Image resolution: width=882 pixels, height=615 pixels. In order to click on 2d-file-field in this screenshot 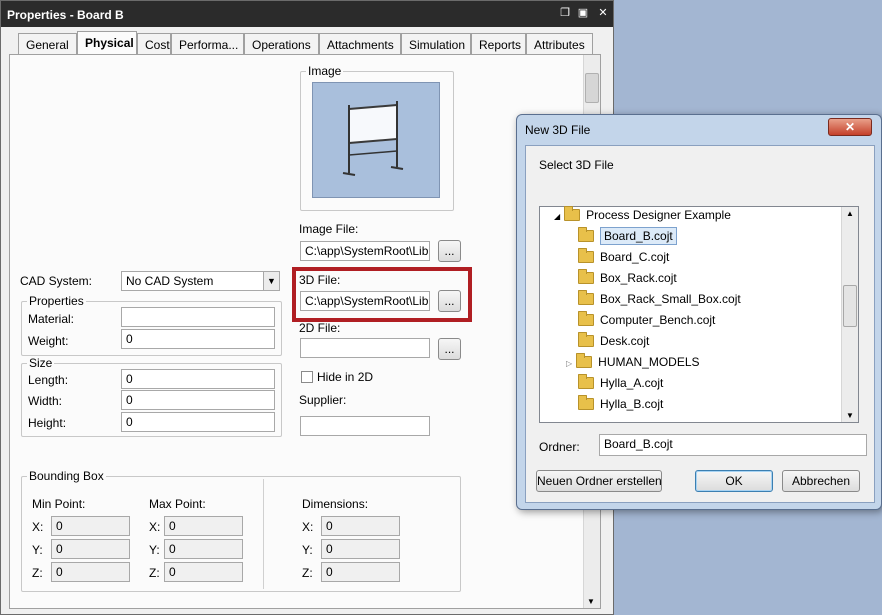, I will do `click(365, 348)`.